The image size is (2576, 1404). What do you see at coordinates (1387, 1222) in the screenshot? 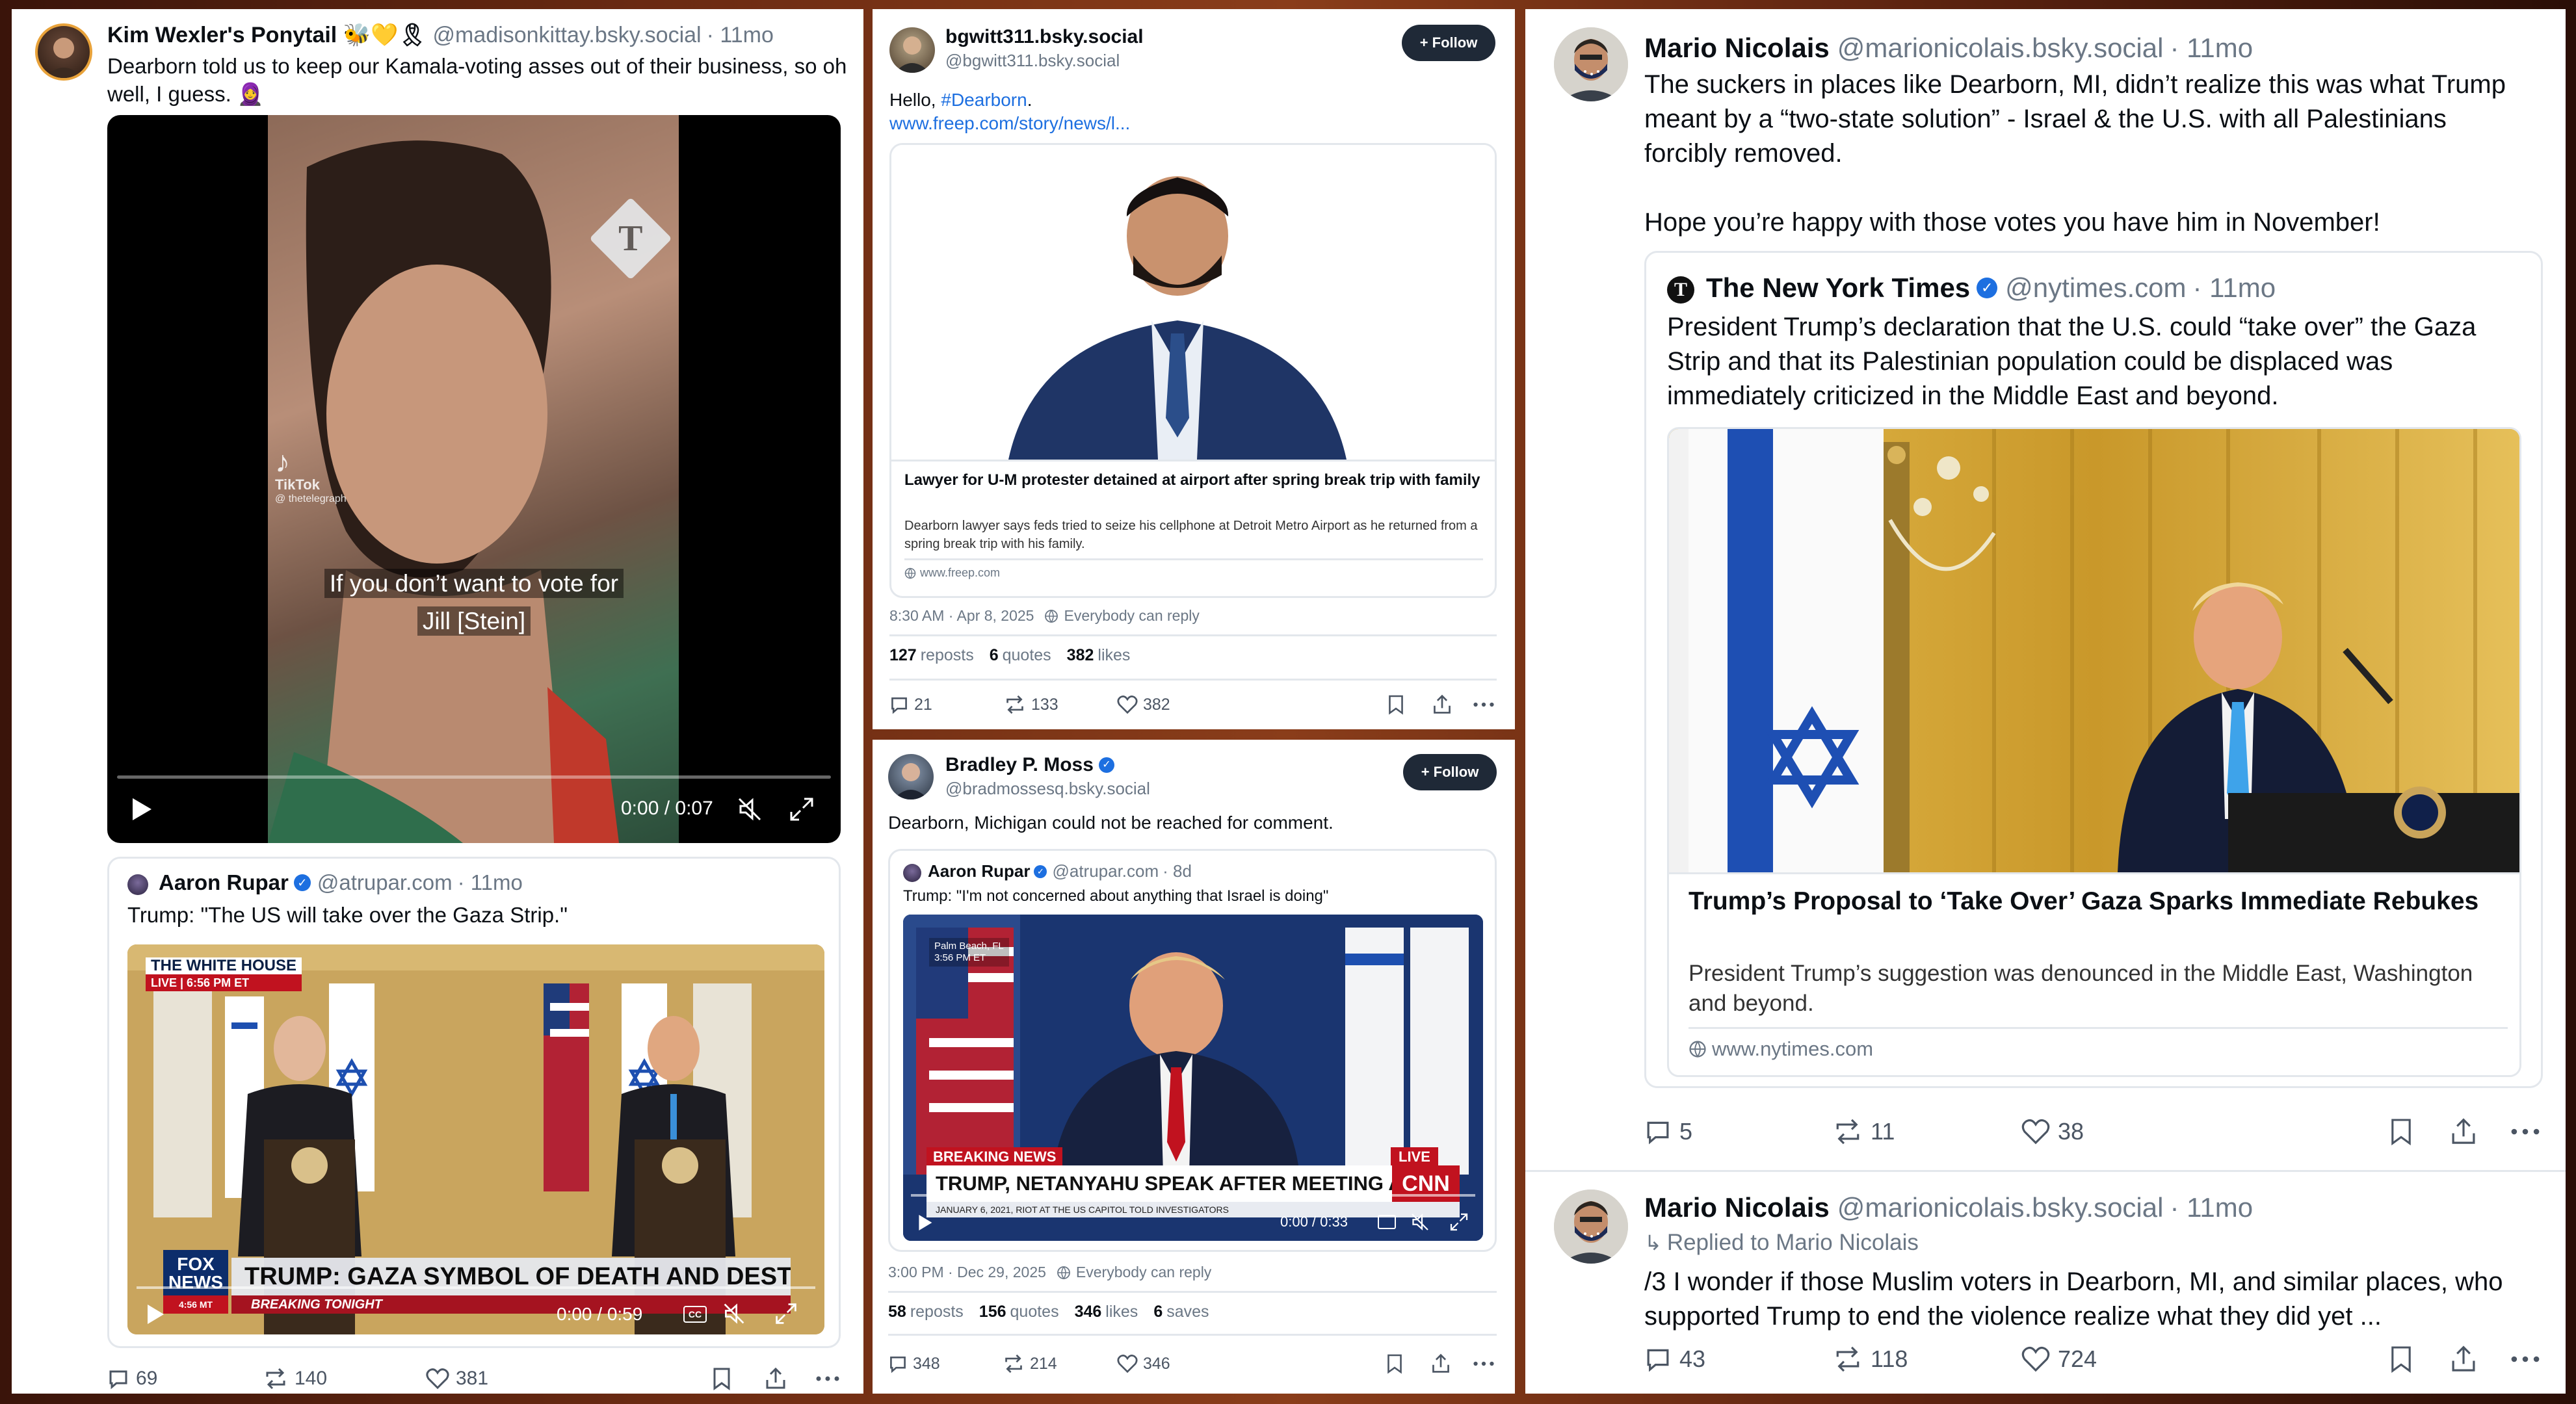
I see `captions-icon` at bounding box center [1387, 1222].